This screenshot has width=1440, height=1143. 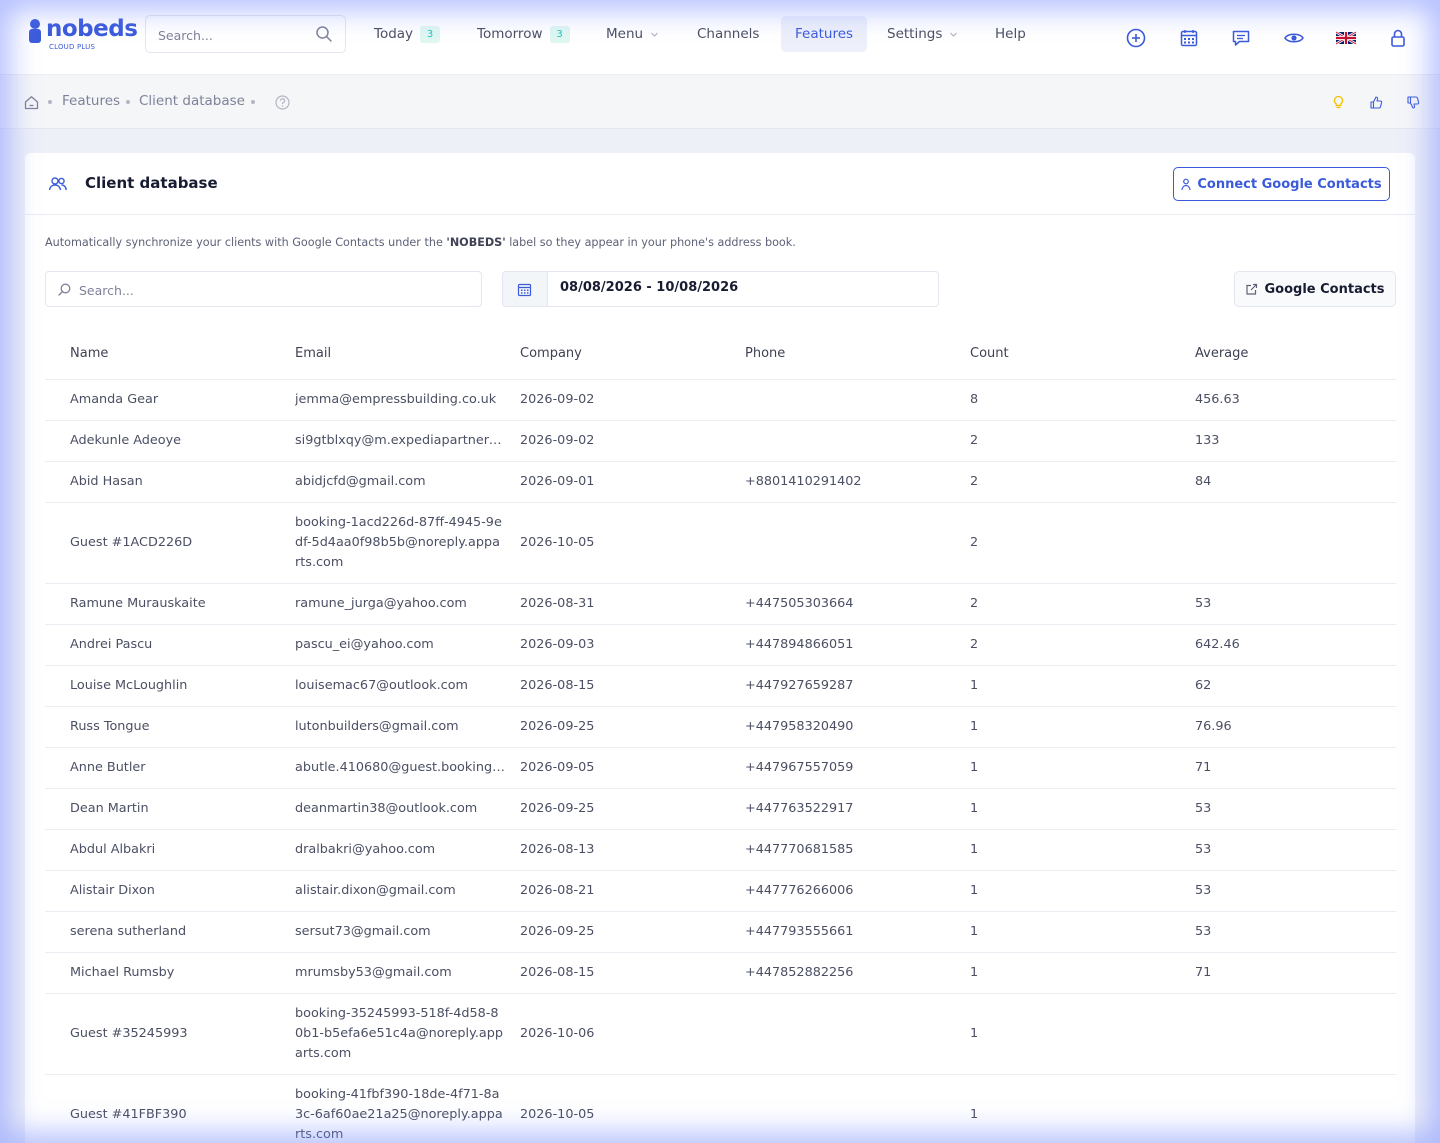 What do you see at coordinates (360, 481) in the screenshot?
I see `cell-email: abidjcfd@gmail.com` at bounding box center [360, 481].